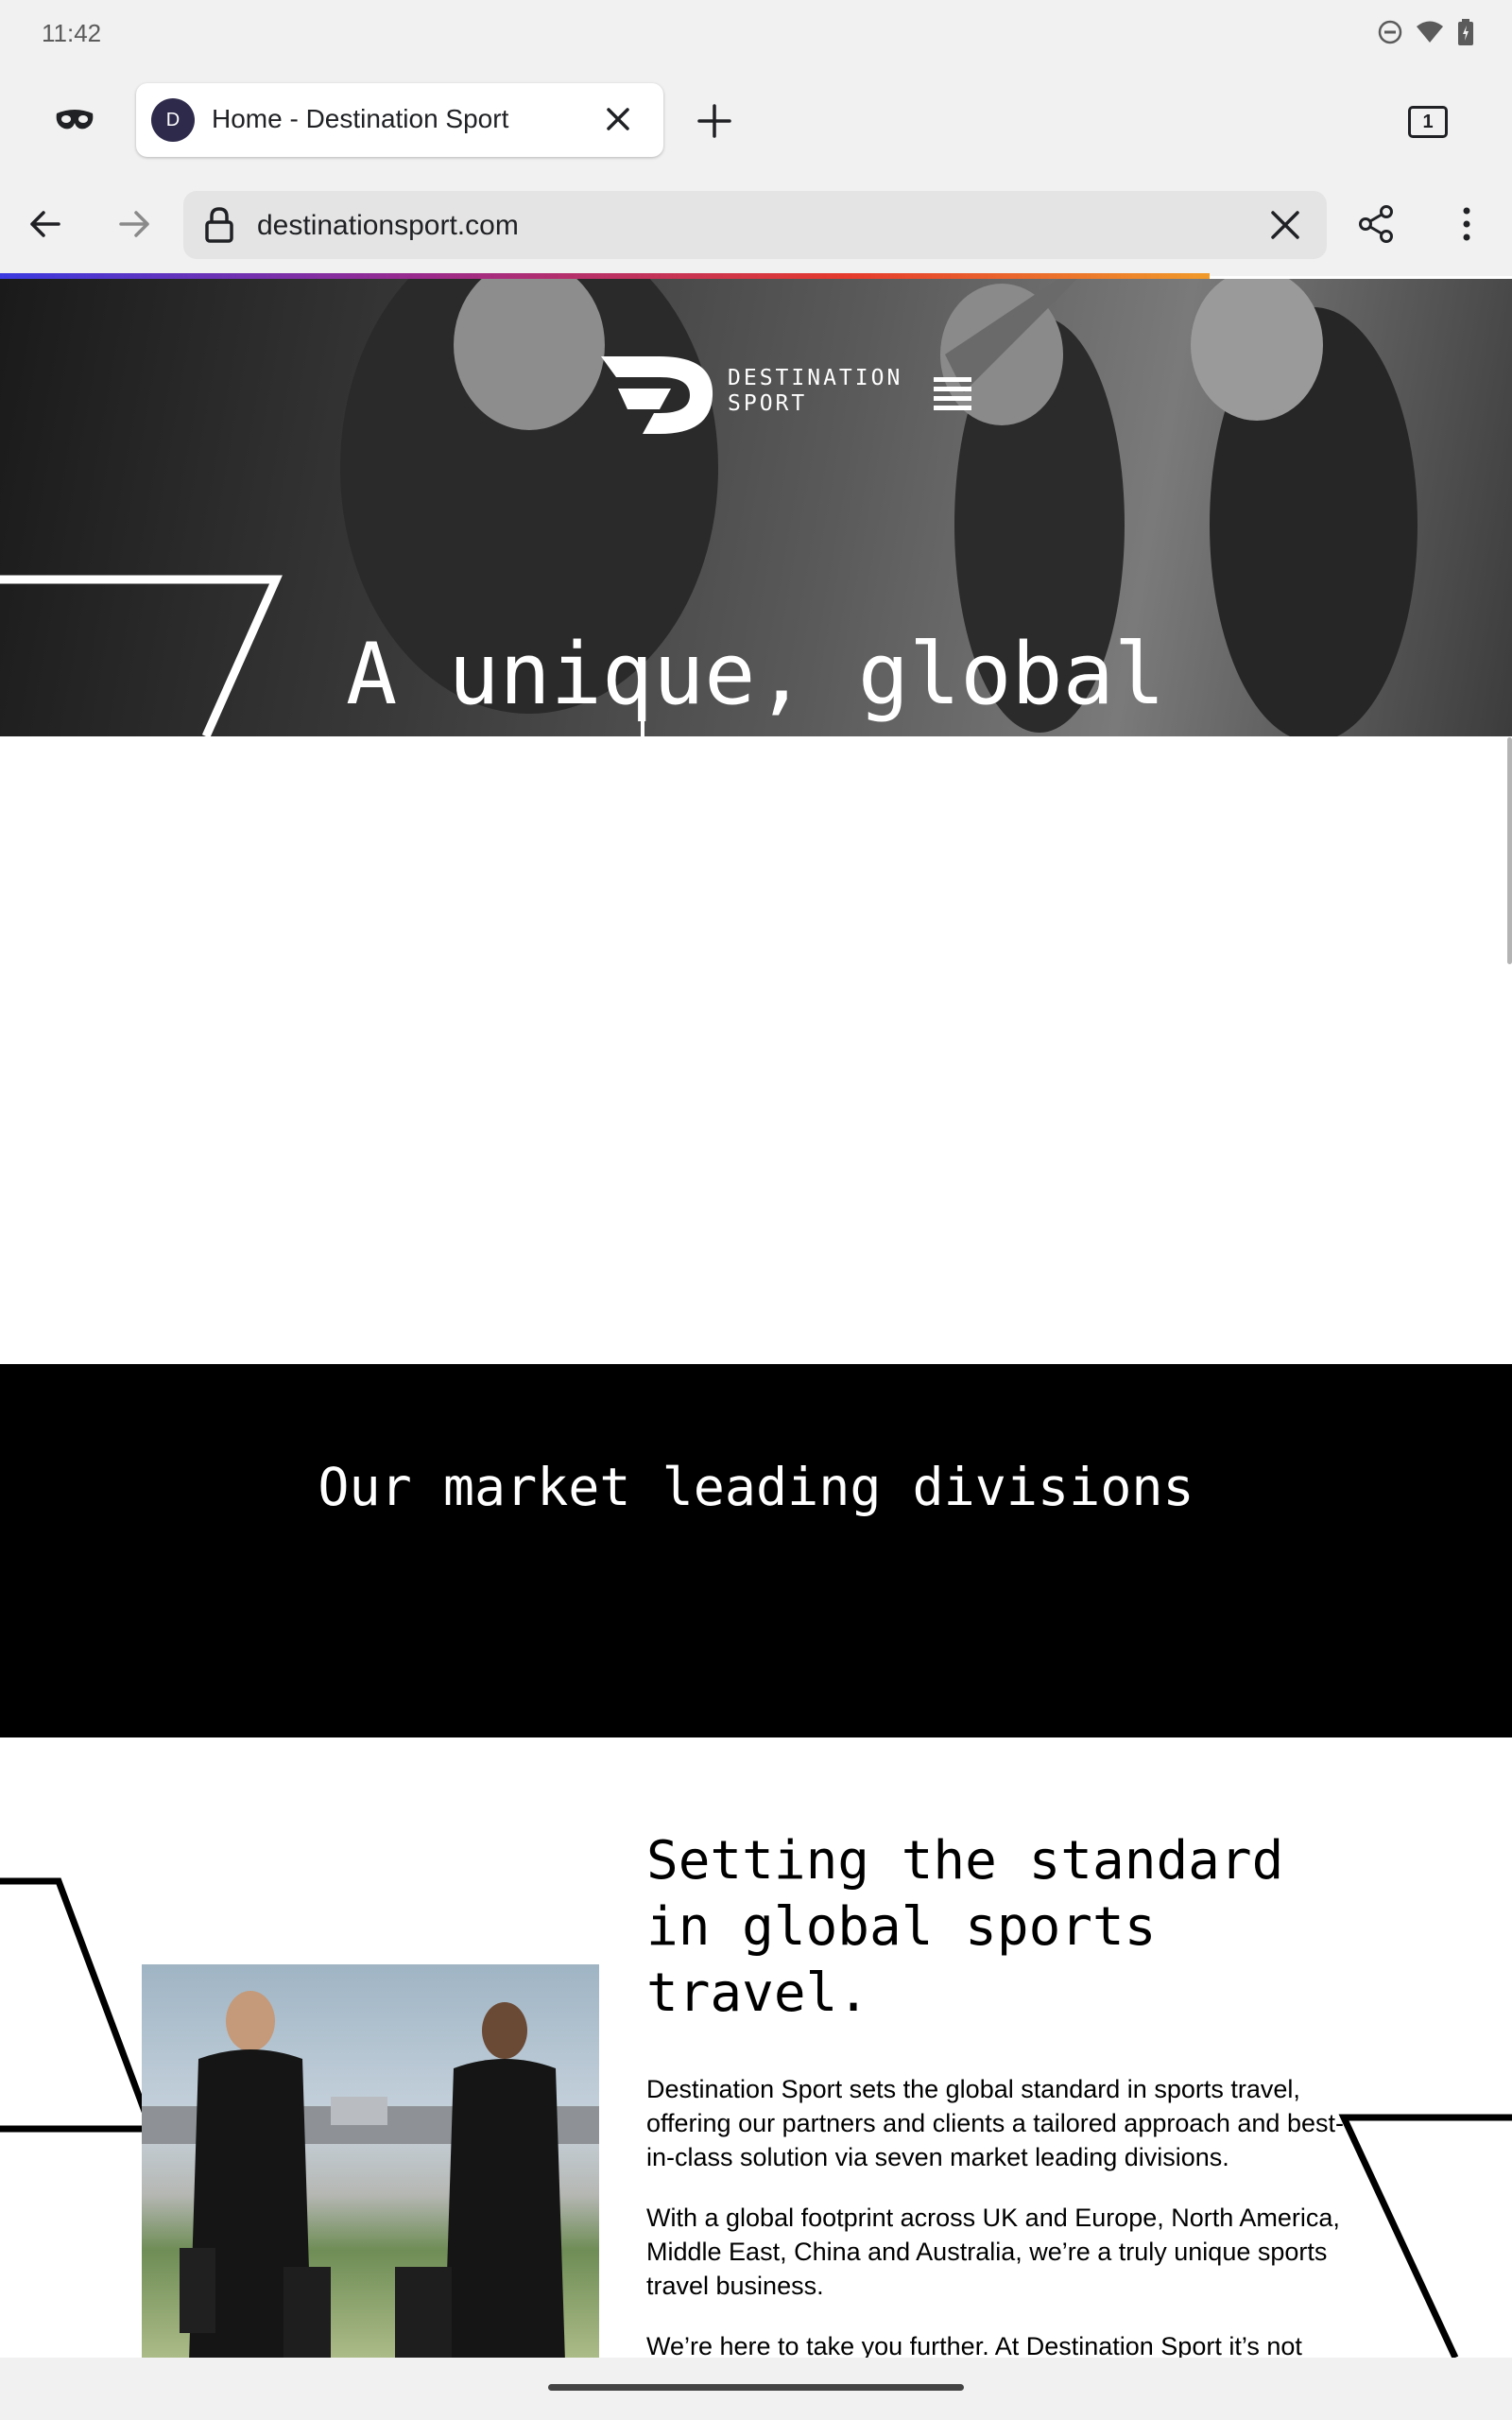  I want to click on forward-arrow-icon, so click(134, 224).